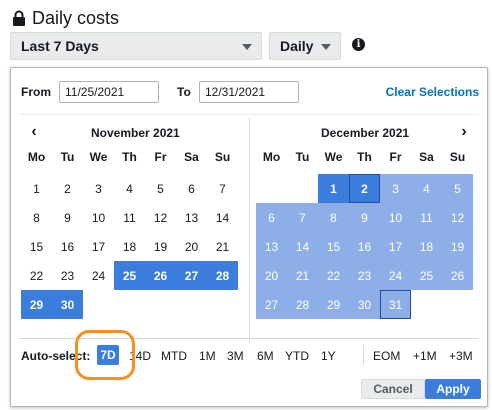 The width and height of the screenshot is (492, 410). What do you see at coordinates (105, 355) in the screenshot?
I see `highlight-ring` at bounding box center [105, 355].